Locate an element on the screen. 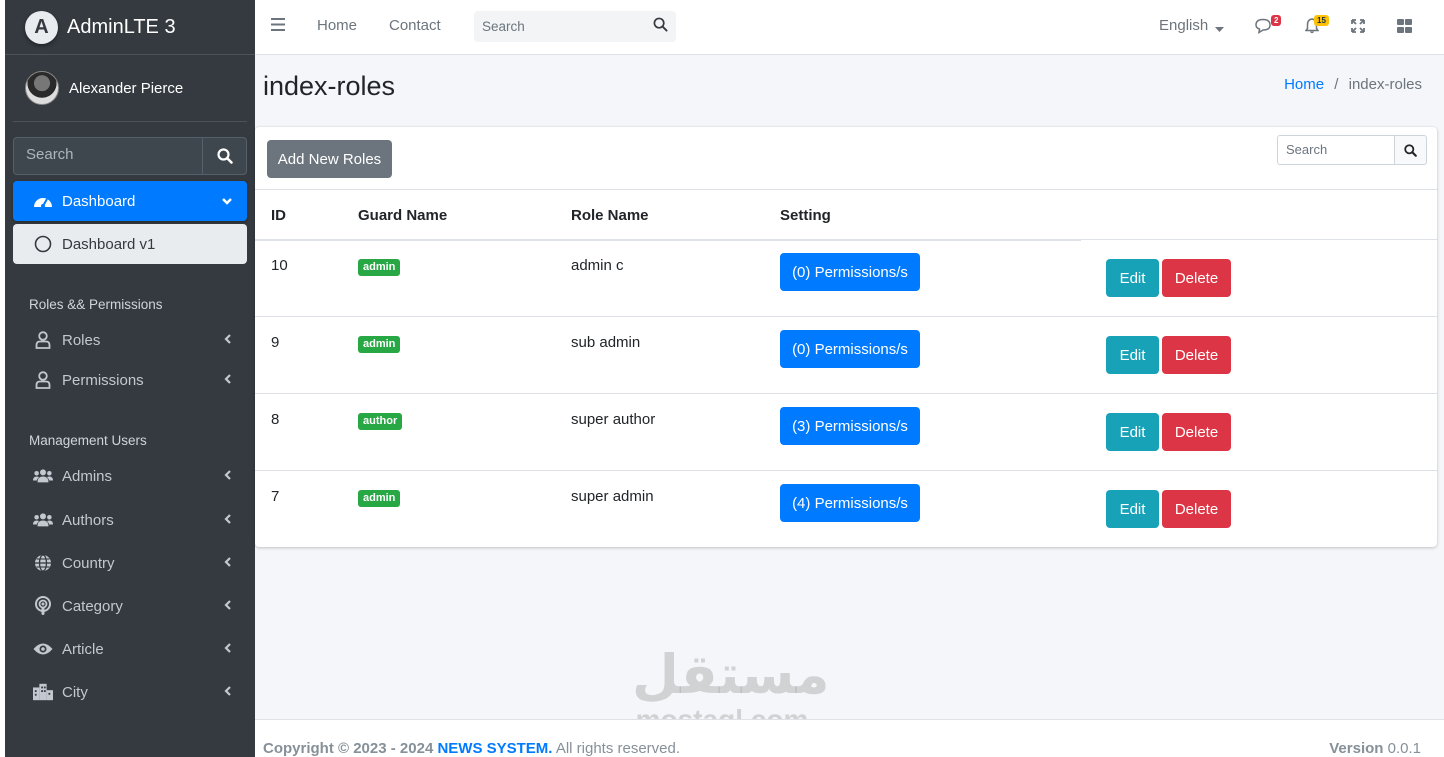 The image size is (1444, 757). permissions-button: (3) Permissions/s is located at coordinates (850, 426).